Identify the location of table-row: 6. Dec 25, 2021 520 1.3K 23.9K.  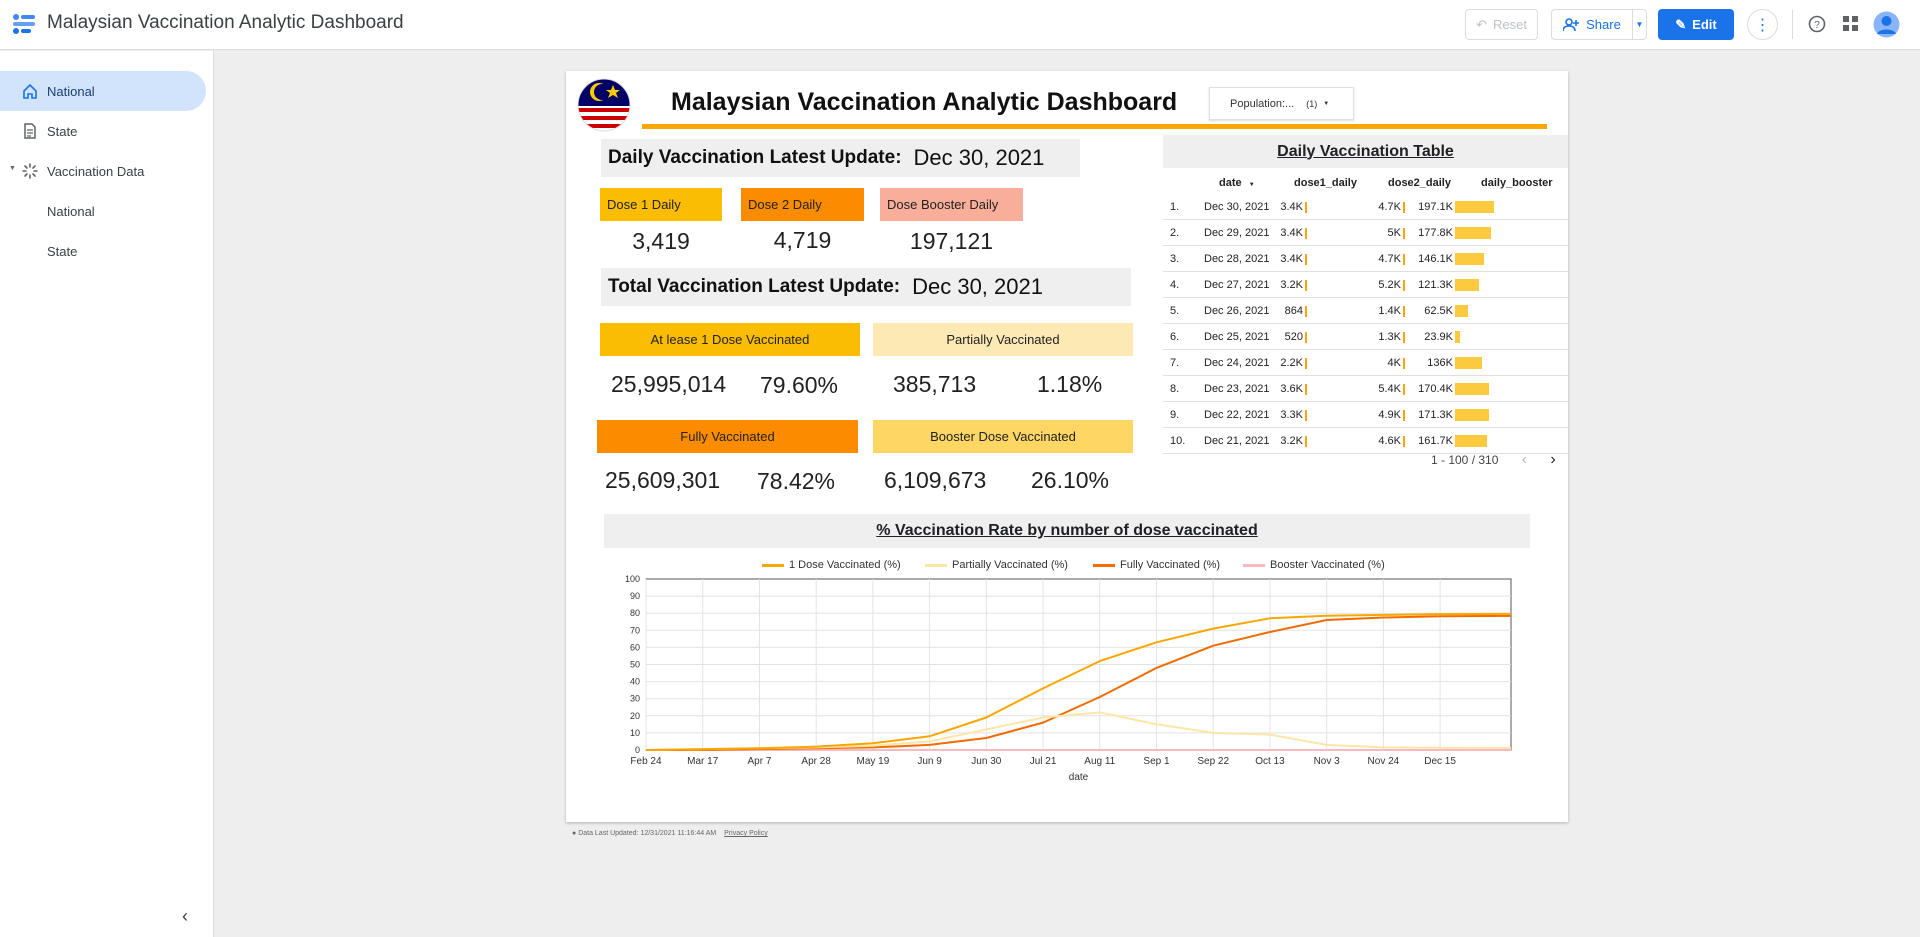
(1365, 337).